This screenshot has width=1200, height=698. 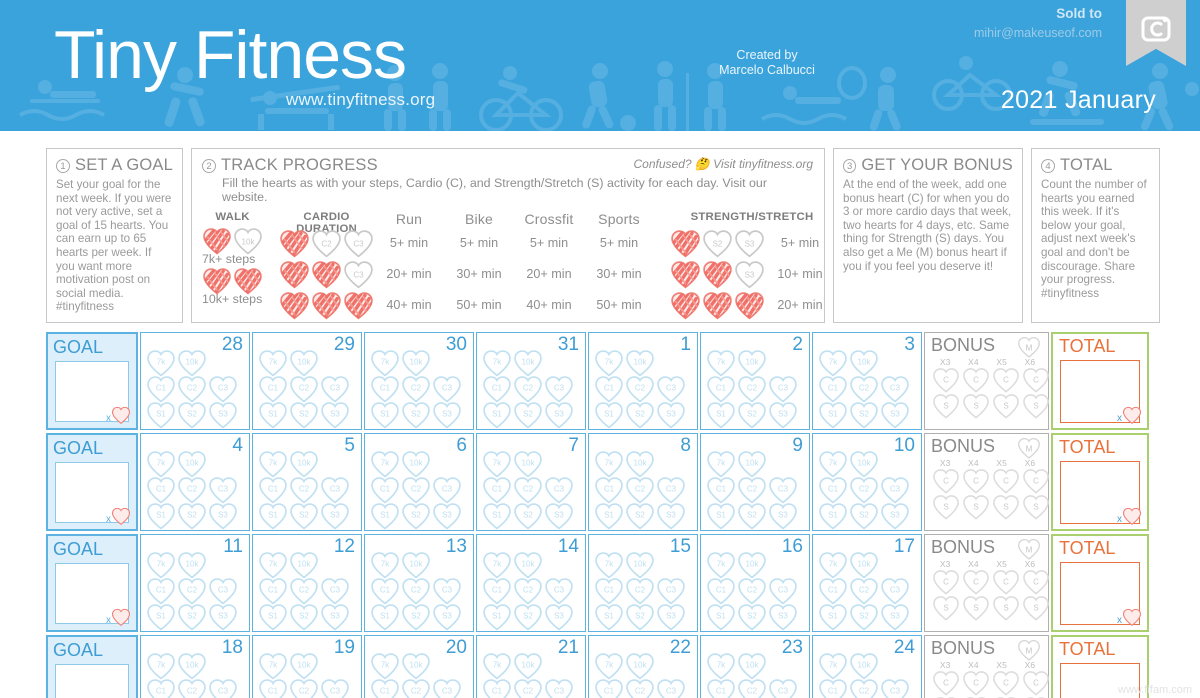 What do you see at coordinates (307, 583) in the screenshot?
I see `day-cell: 12 7k 10k C1 C2 C3 S1 S2 S3` at bounding box center [307, 583].